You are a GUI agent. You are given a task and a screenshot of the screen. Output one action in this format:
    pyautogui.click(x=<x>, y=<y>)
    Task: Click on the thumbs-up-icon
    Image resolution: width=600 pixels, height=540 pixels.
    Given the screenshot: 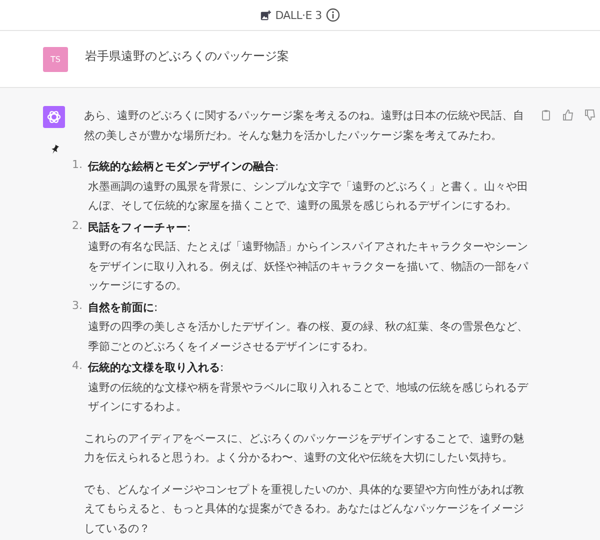 What is the action you would take?
    pyautogui.click(x=568, y=115)
    